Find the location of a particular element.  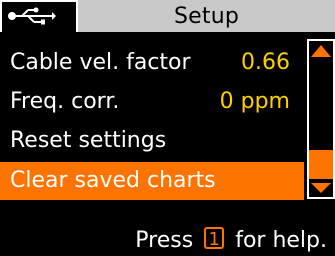

arrow-up-icon is located at coordinates (321, 51).